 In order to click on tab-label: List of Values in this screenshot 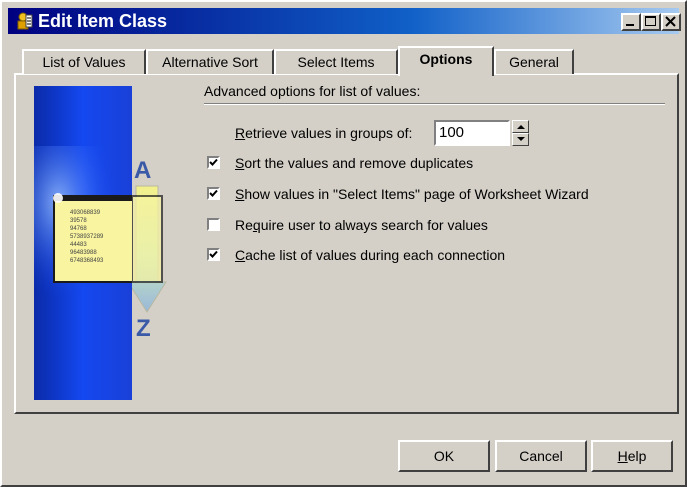, I will do `click(84, 62)`.